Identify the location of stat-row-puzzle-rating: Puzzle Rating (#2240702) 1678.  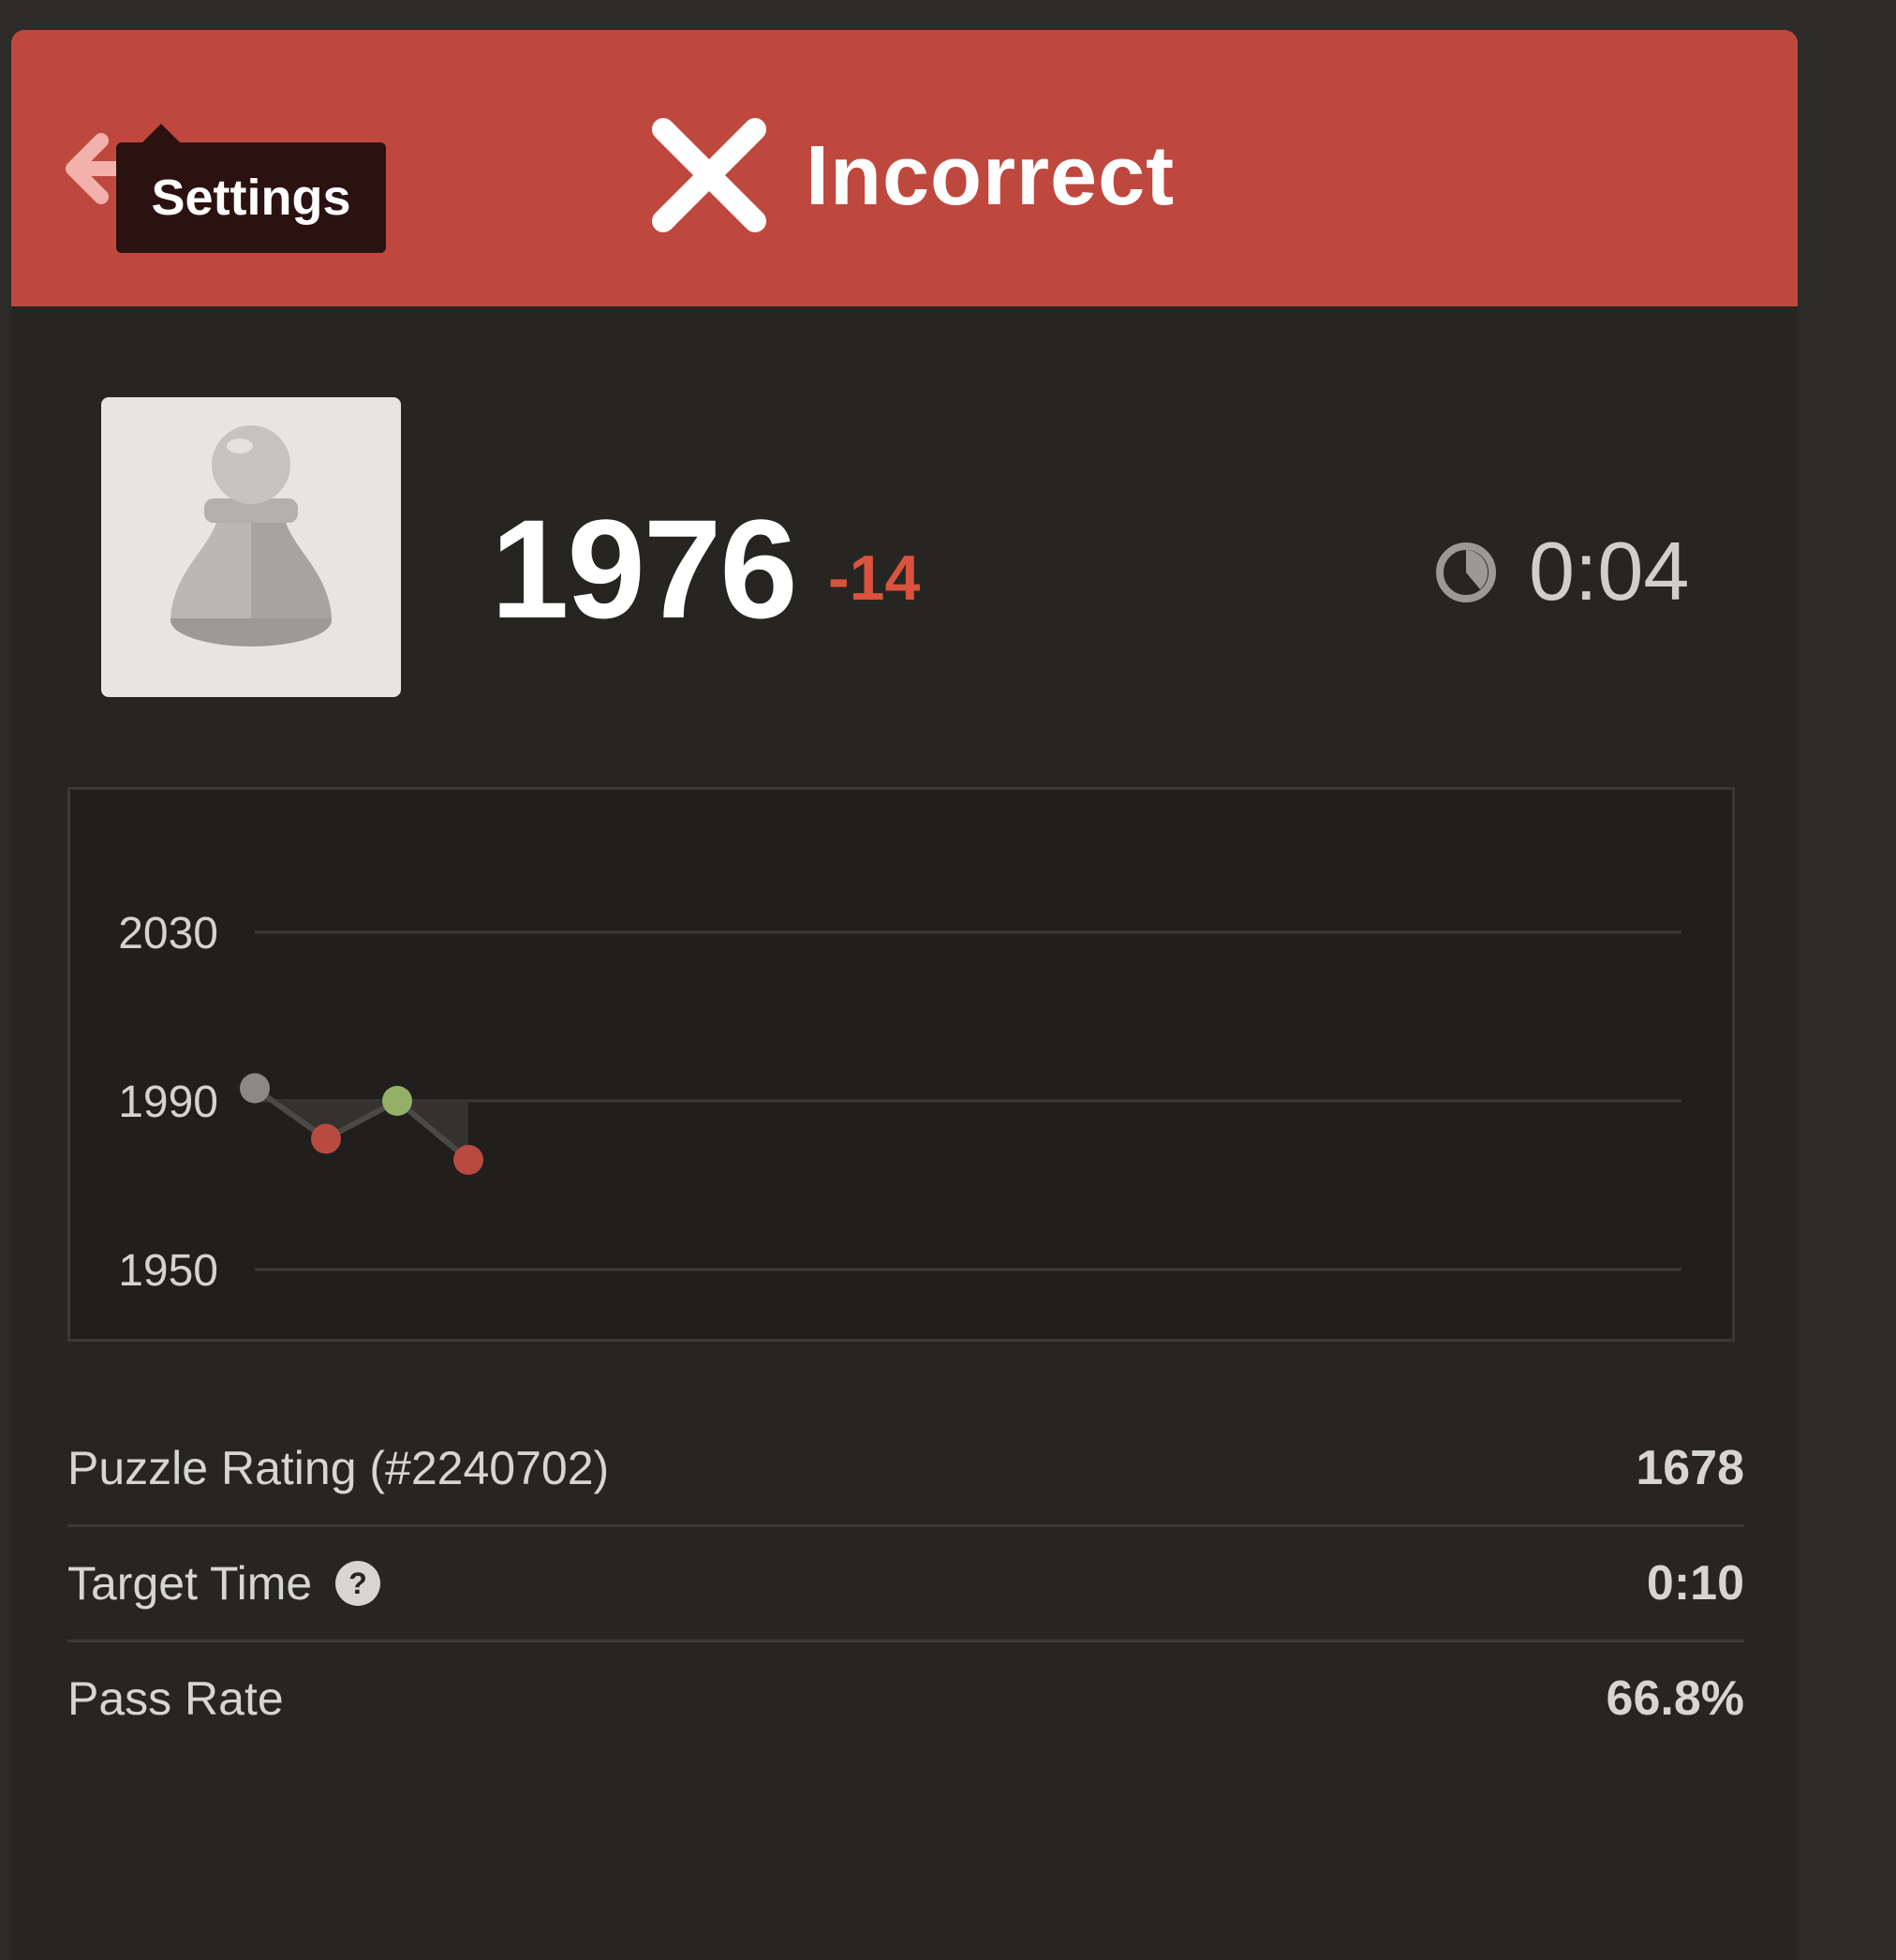
(906, 1469).